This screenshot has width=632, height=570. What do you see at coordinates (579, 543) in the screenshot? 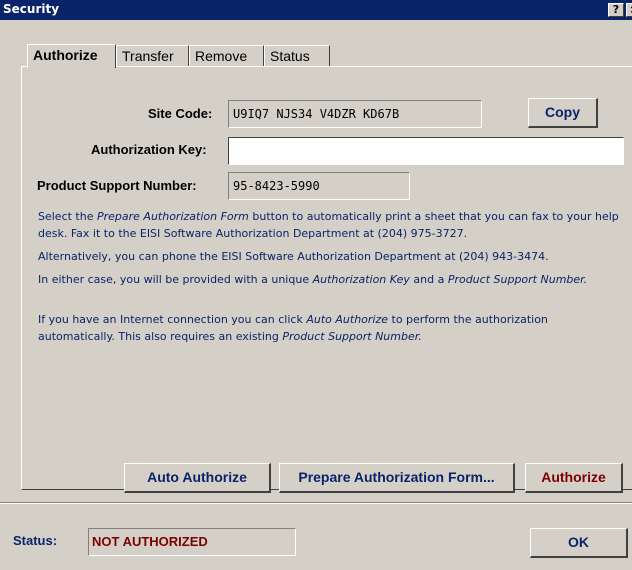
I see `ok-button: OK` at bounding box center [579, 543].